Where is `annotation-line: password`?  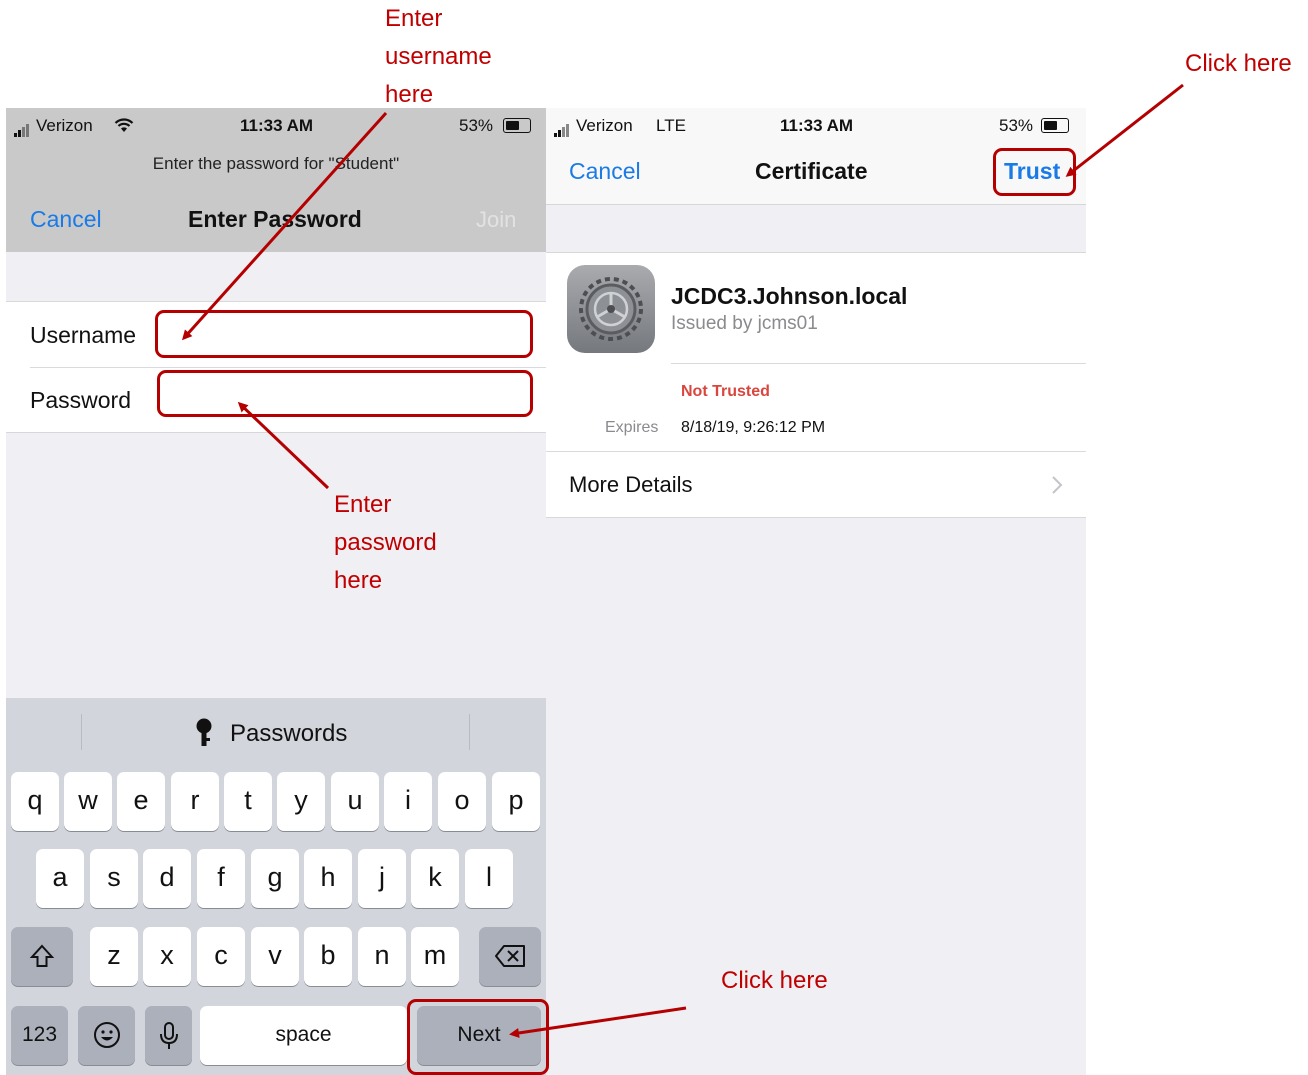
annotation-line: password is located at coordinates (385, 542).